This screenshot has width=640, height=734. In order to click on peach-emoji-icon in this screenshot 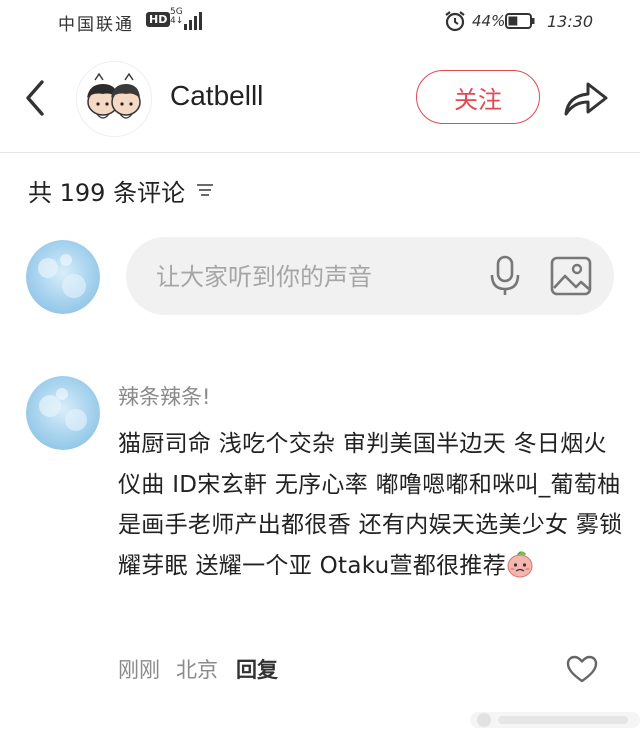, I will do `click(520, 563)`.